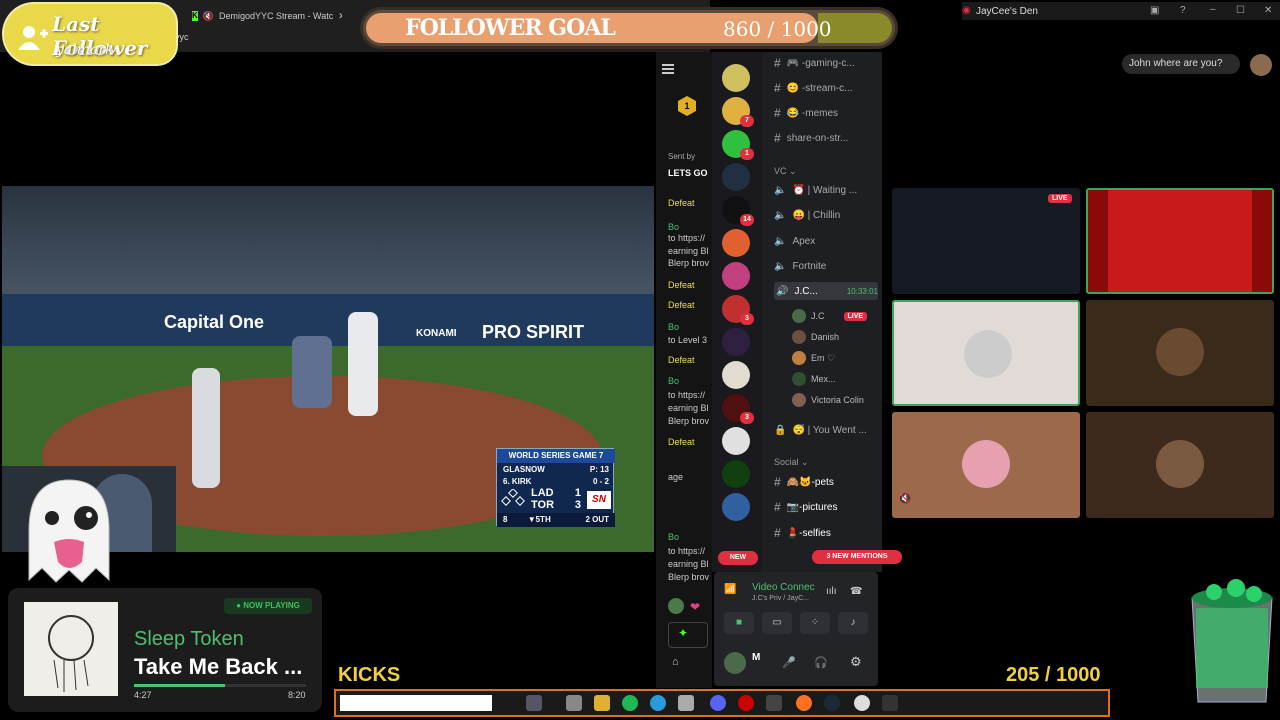 The height and width of the screenshot is (720, 1280). I want to click on vc-user: J.C LIVE, so click(830, 316).